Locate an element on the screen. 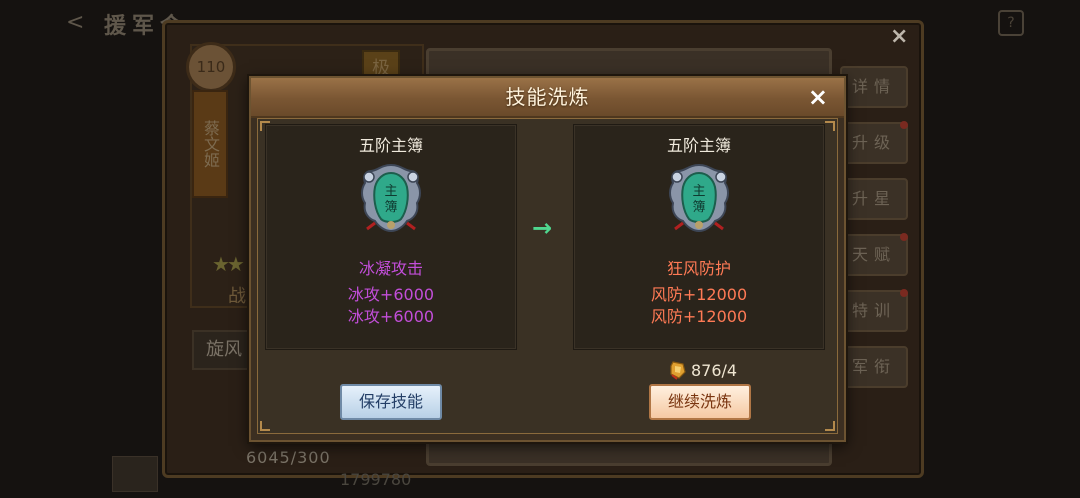 The image size is (1080, 498). side-button-upgrade: 升级 is located at coordinates (874, 142).